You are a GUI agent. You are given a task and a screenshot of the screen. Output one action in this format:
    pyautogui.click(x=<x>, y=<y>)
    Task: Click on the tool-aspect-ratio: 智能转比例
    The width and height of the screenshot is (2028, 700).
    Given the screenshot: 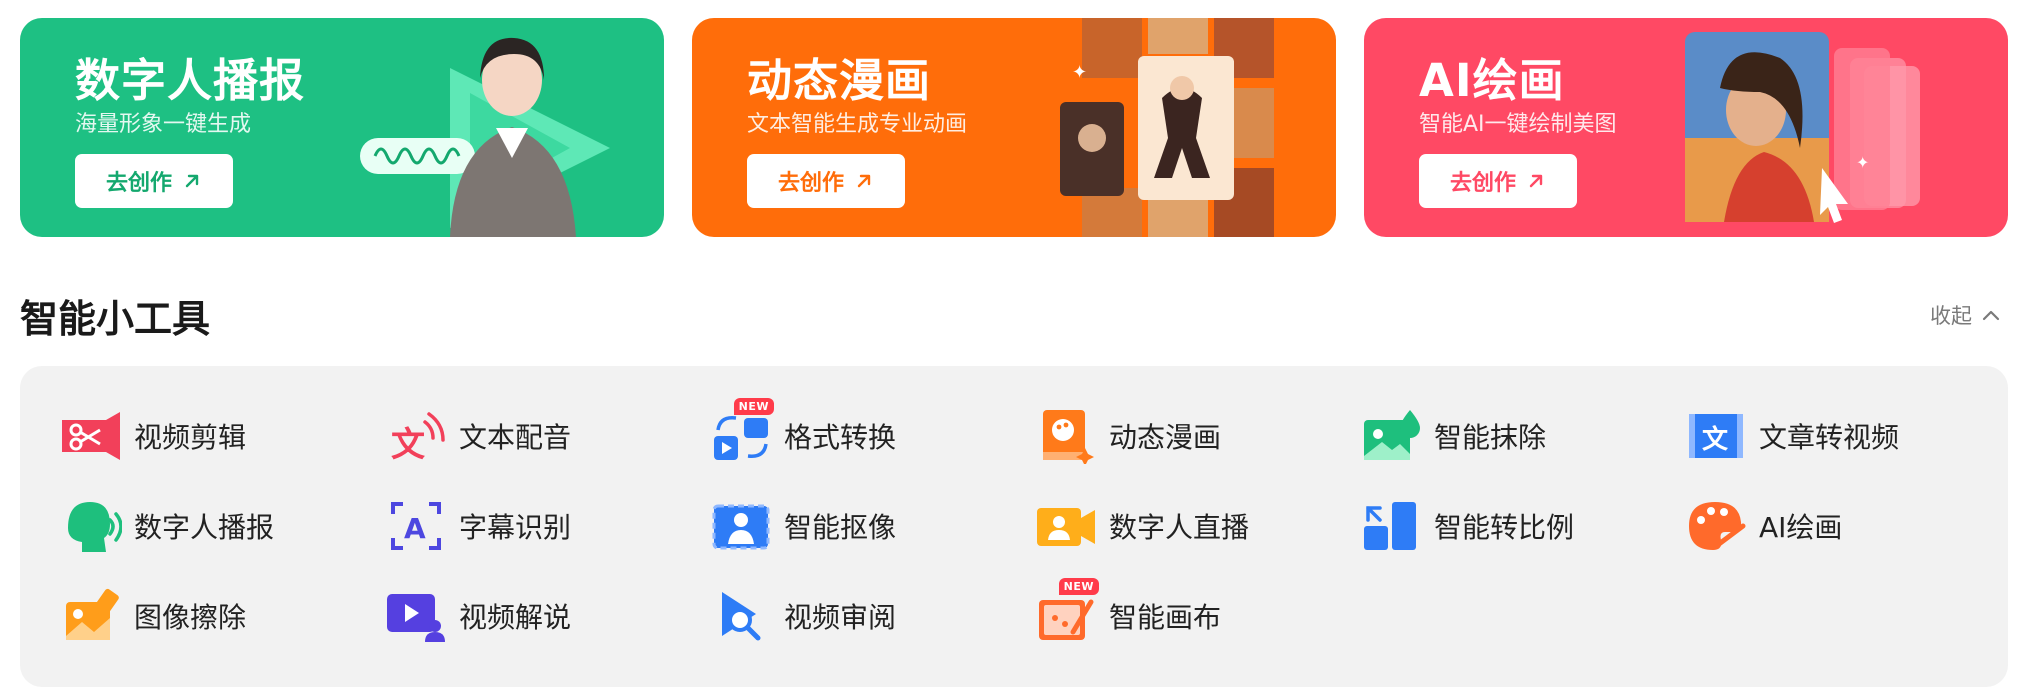 What is the action you would take?
    pyautogui.click(x=1467, y=526)
    